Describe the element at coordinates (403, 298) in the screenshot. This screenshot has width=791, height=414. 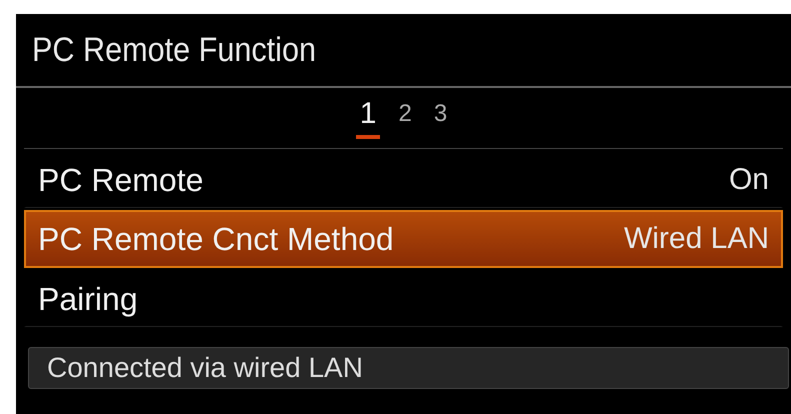
I see `menu-item: Pairing` at that location.